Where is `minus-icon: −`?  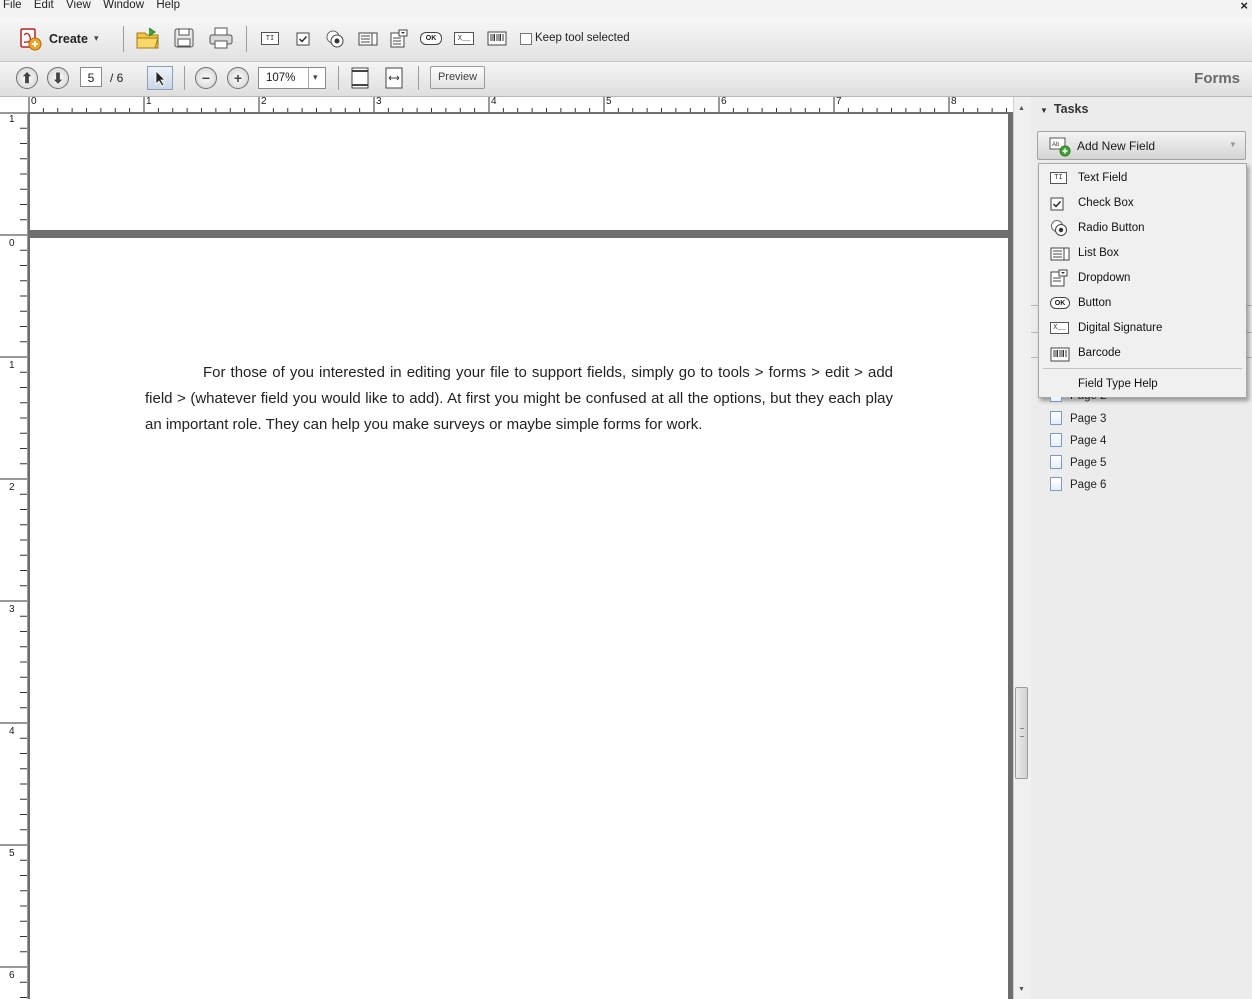
minus-icon: − is located at coordinates (206, 78).